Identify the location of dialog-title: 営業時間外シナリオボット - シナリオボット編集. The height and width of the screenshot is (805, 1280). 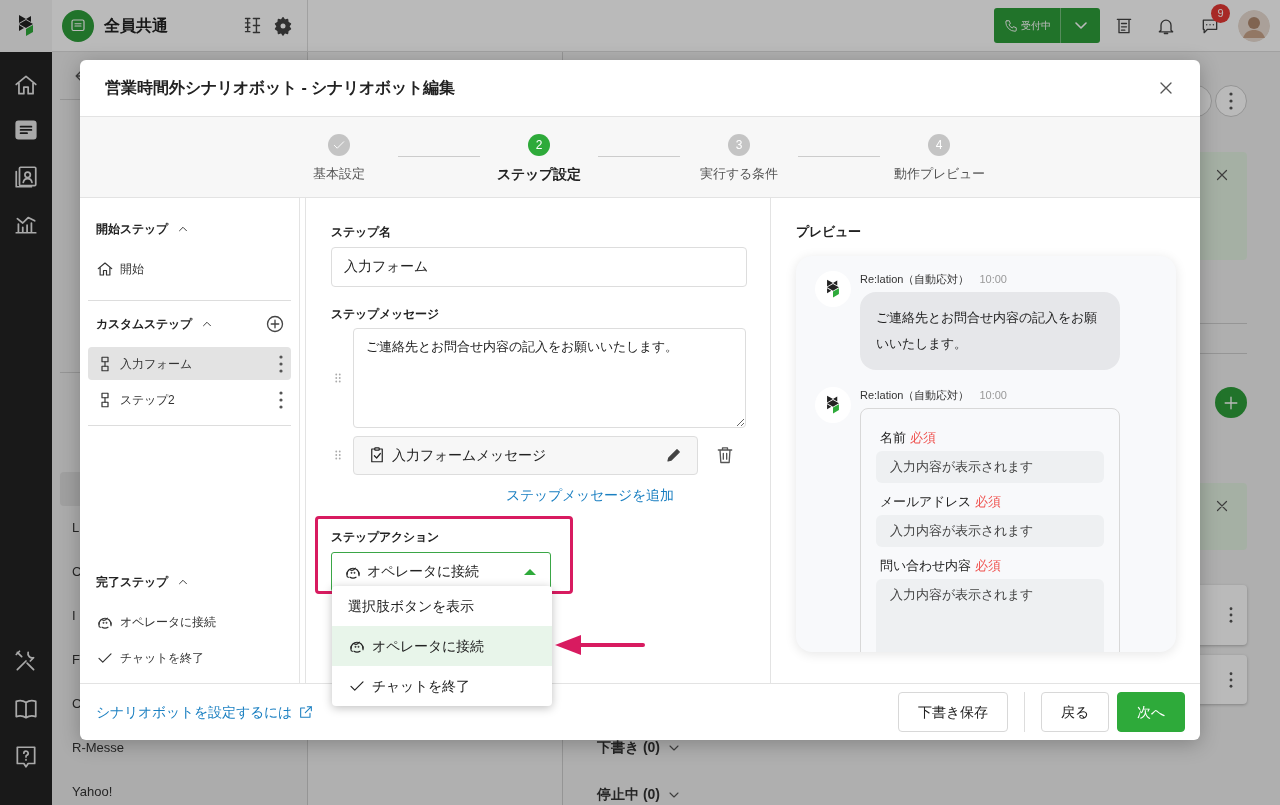
(280, 88).